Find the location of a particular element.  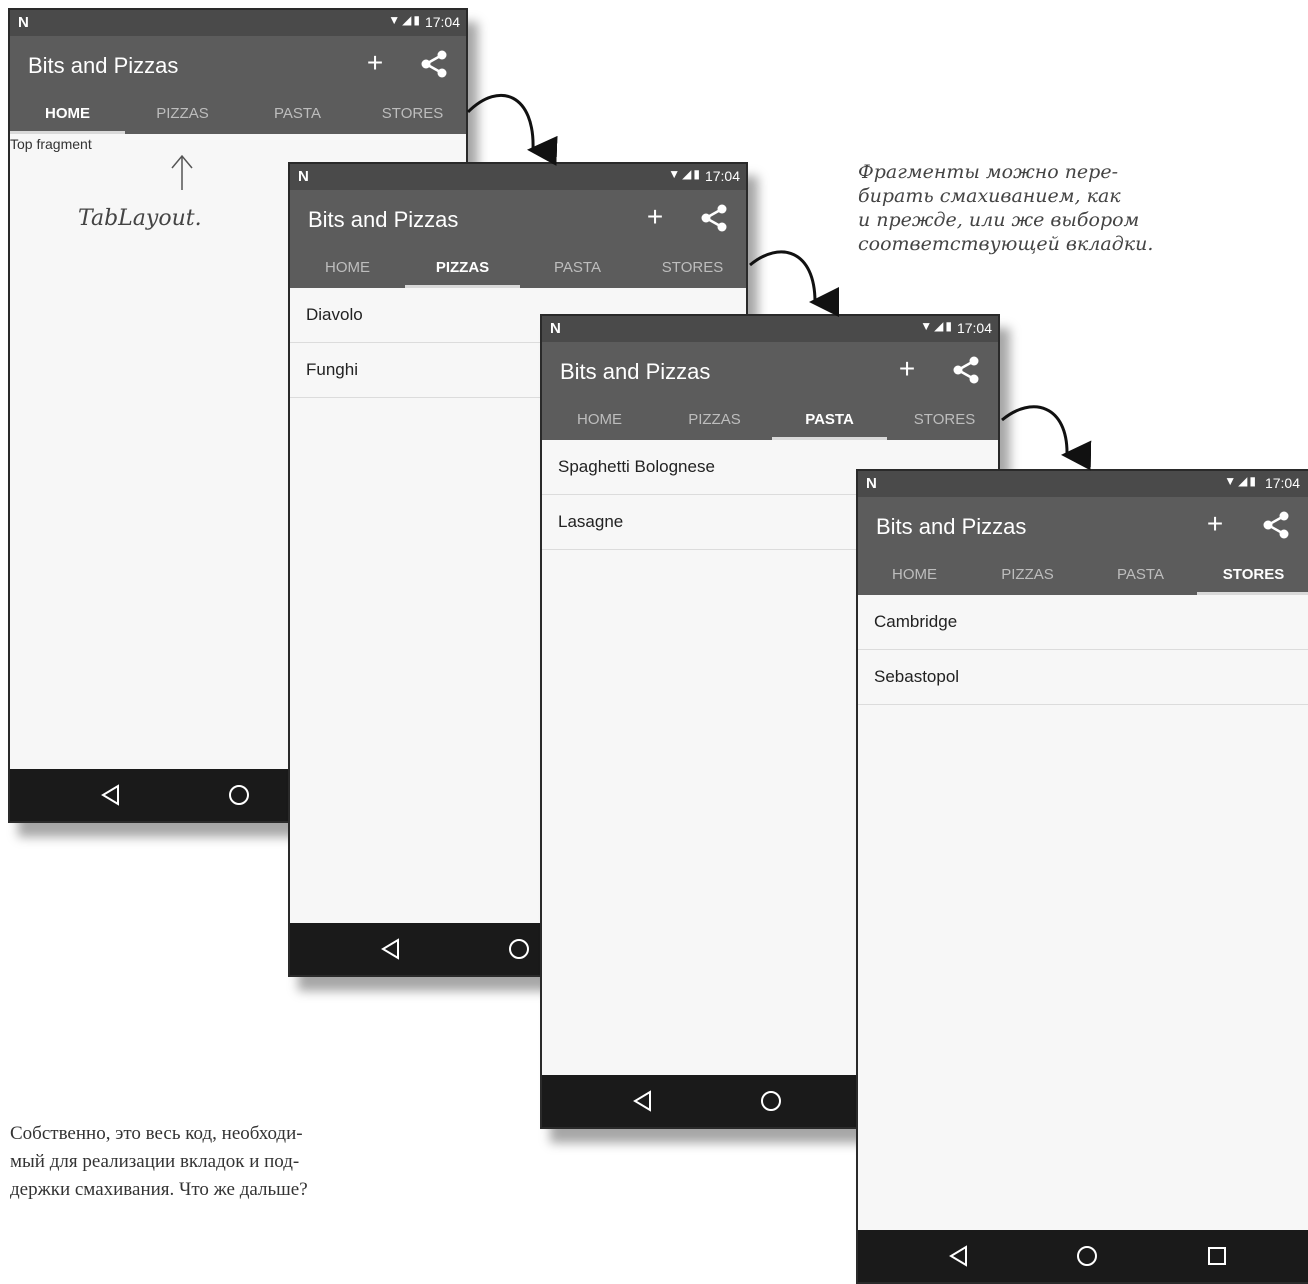

body-caption-line: мый для реализации вкладок и под- is located at coordinates (155, 1161).